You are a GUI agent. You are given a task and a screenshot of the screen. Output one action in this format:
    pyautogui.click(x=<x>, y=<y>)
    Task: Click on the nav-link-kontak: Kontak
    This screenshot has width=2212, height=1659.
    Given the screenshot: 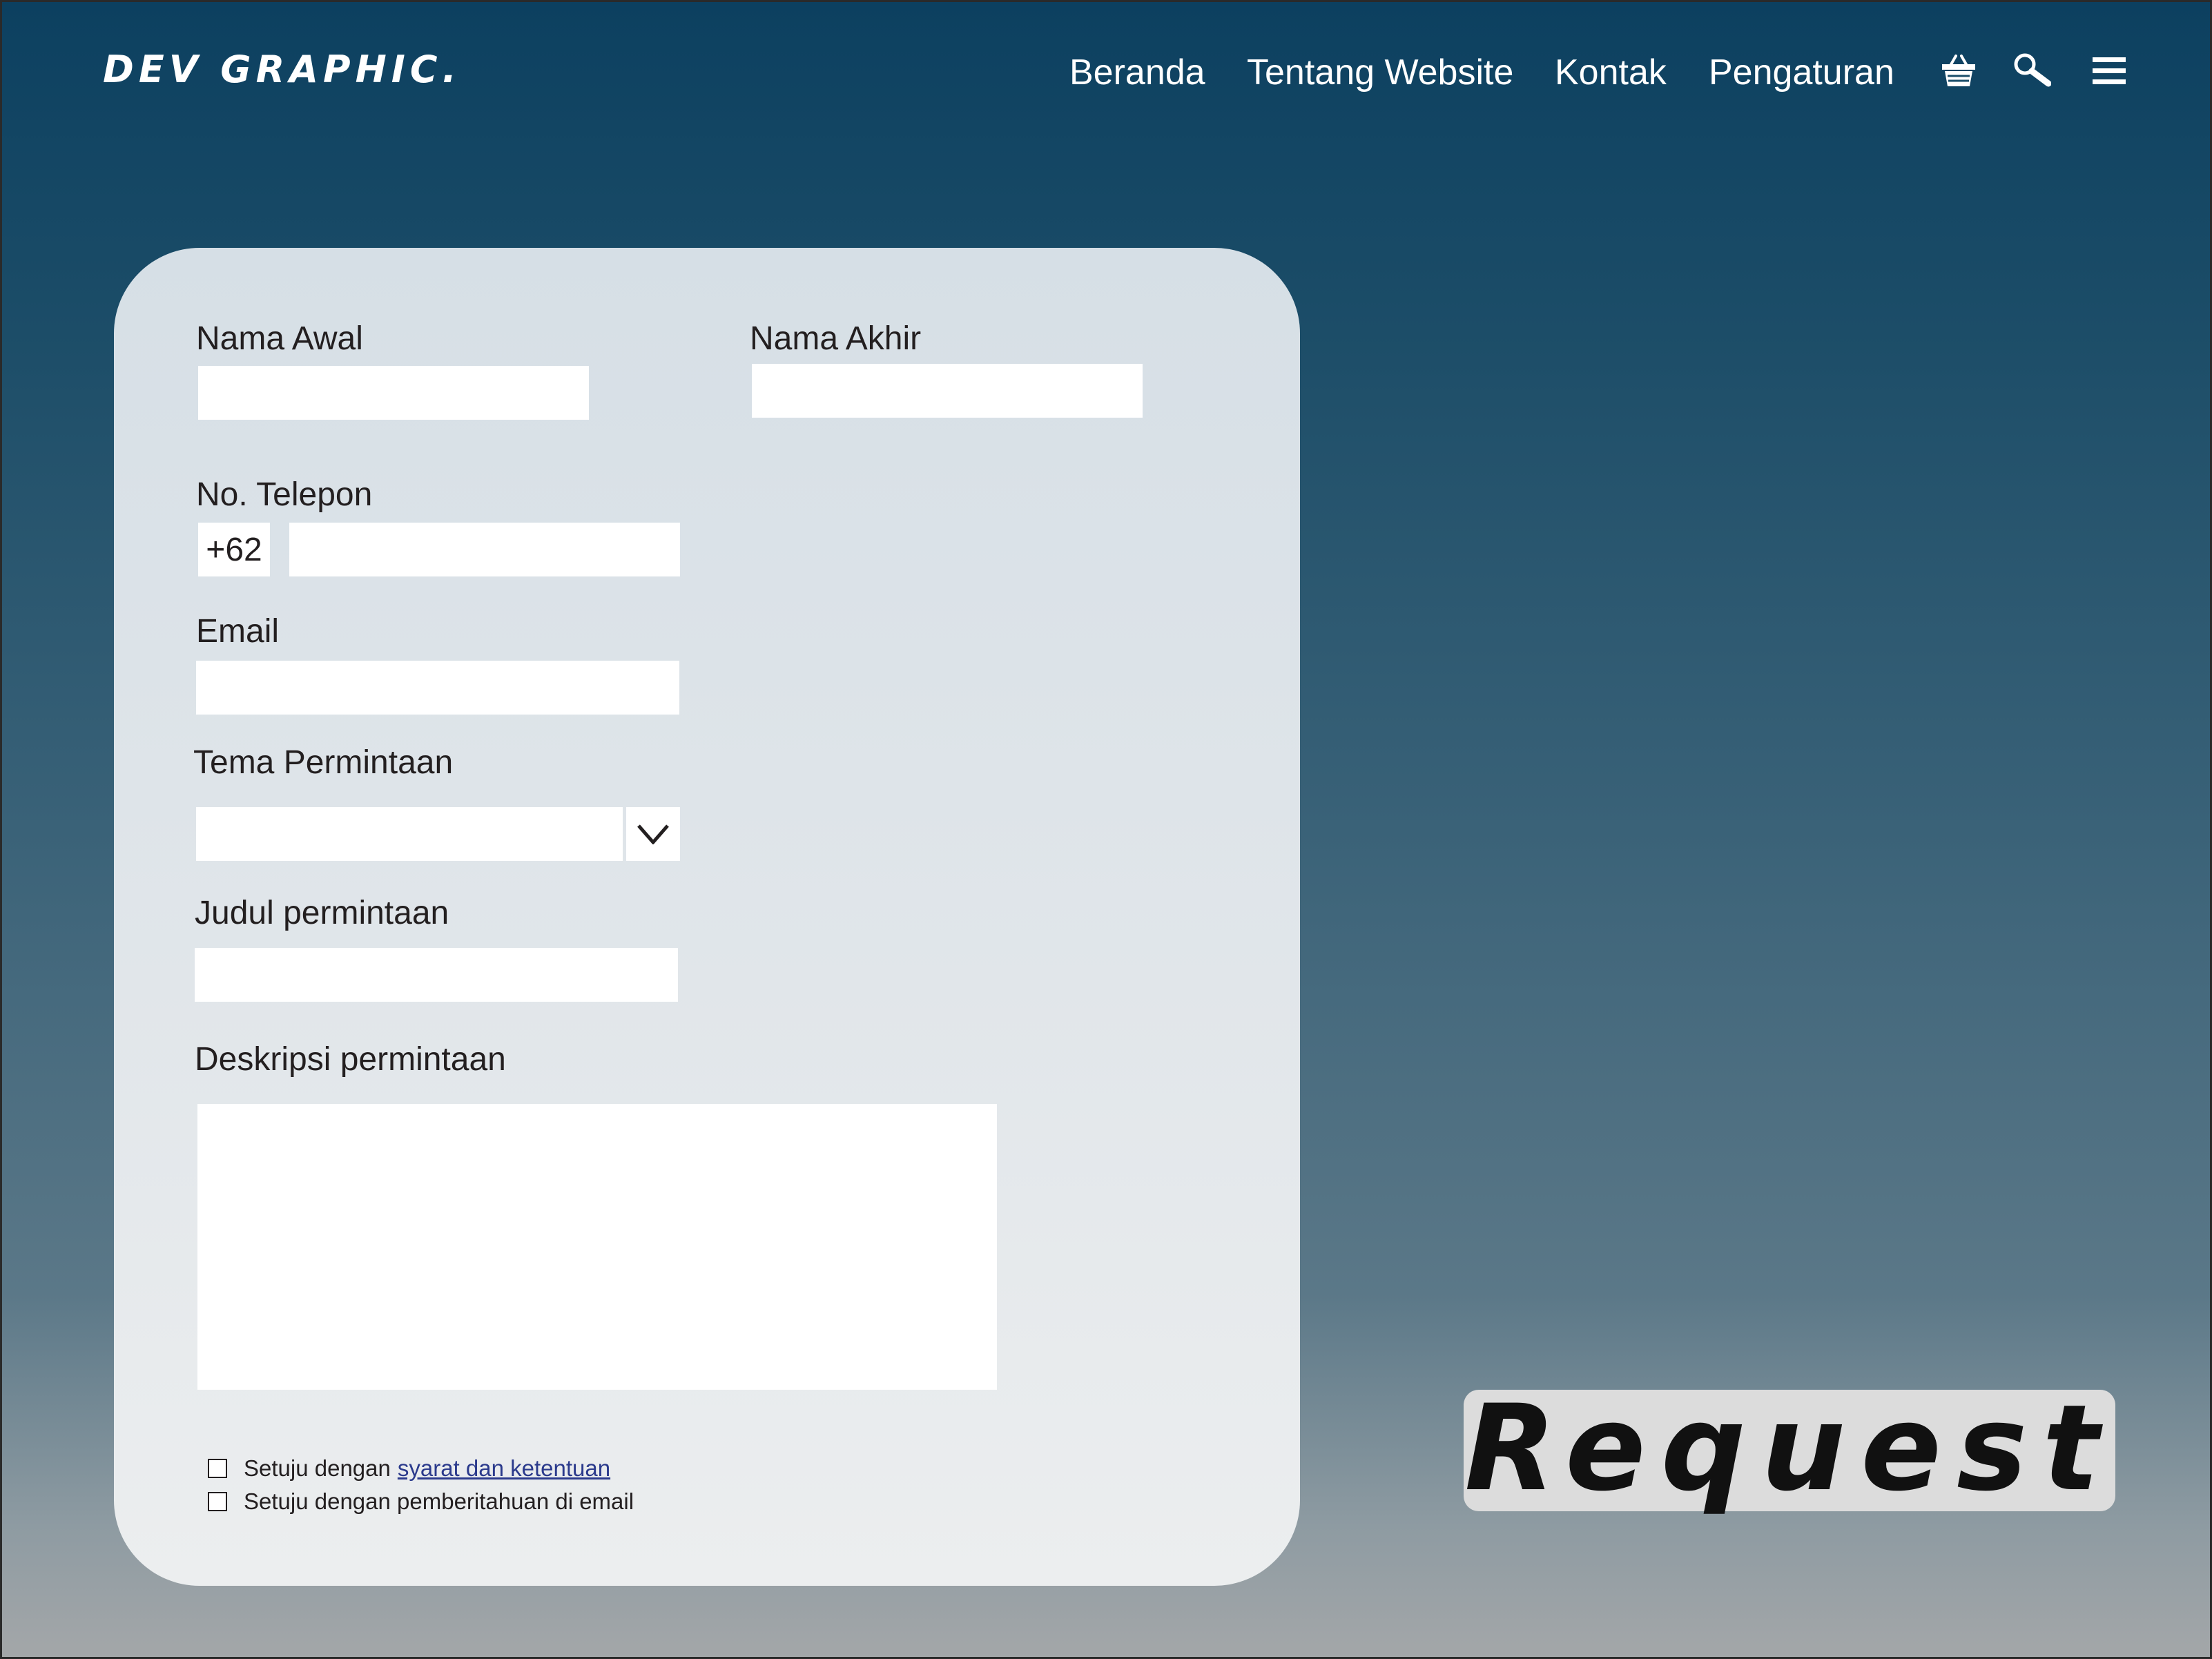 What is the action you would take?
    pyautogui.click(x=1611, y=72)
    